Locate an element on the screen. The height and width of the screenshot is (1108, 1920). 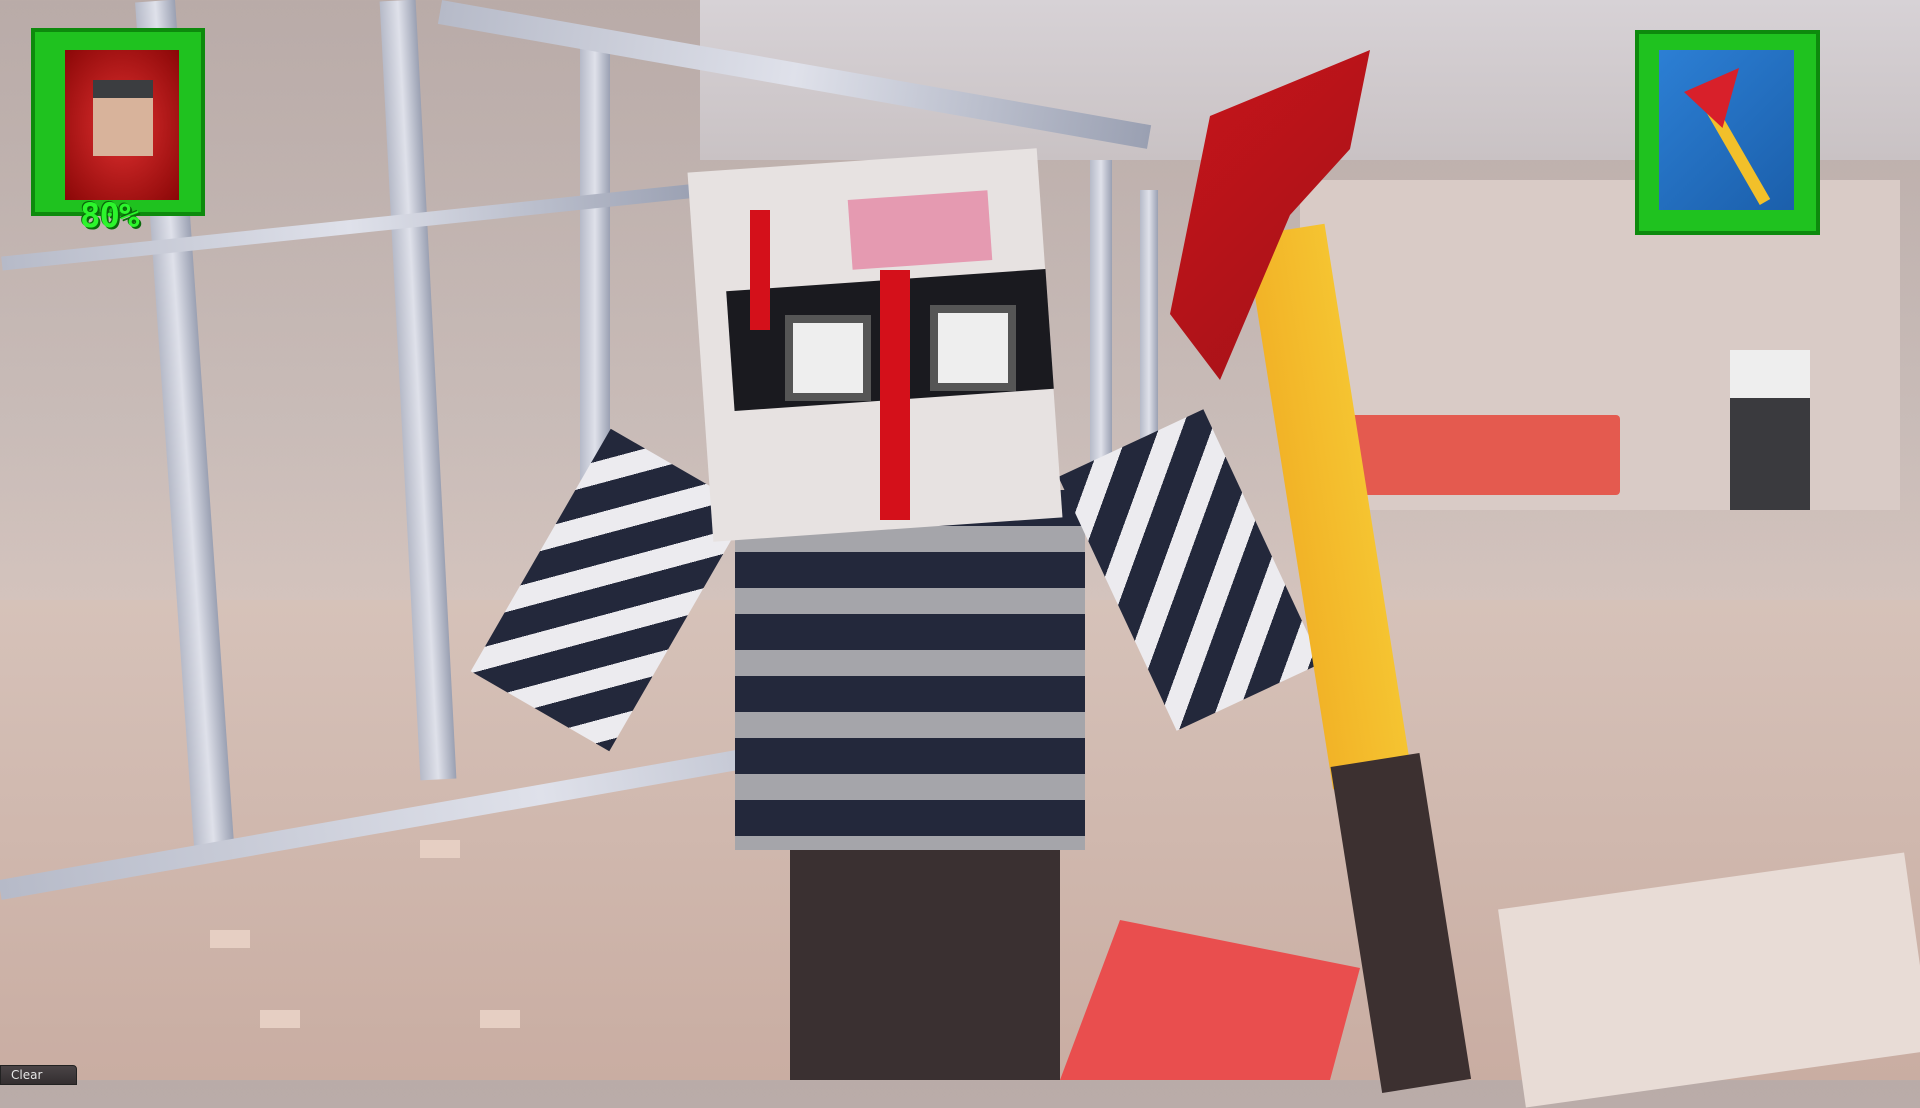
clear-button: Clear is located at coordinates (38, 1075).